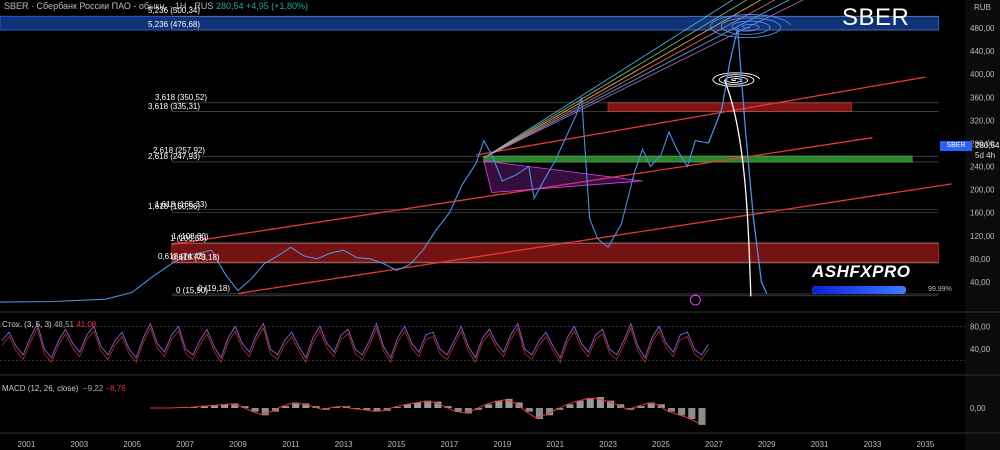  Describe the element at coordinates (978, 408) in the screenshot. I see `macd-y-tick: 0,00` at that location.